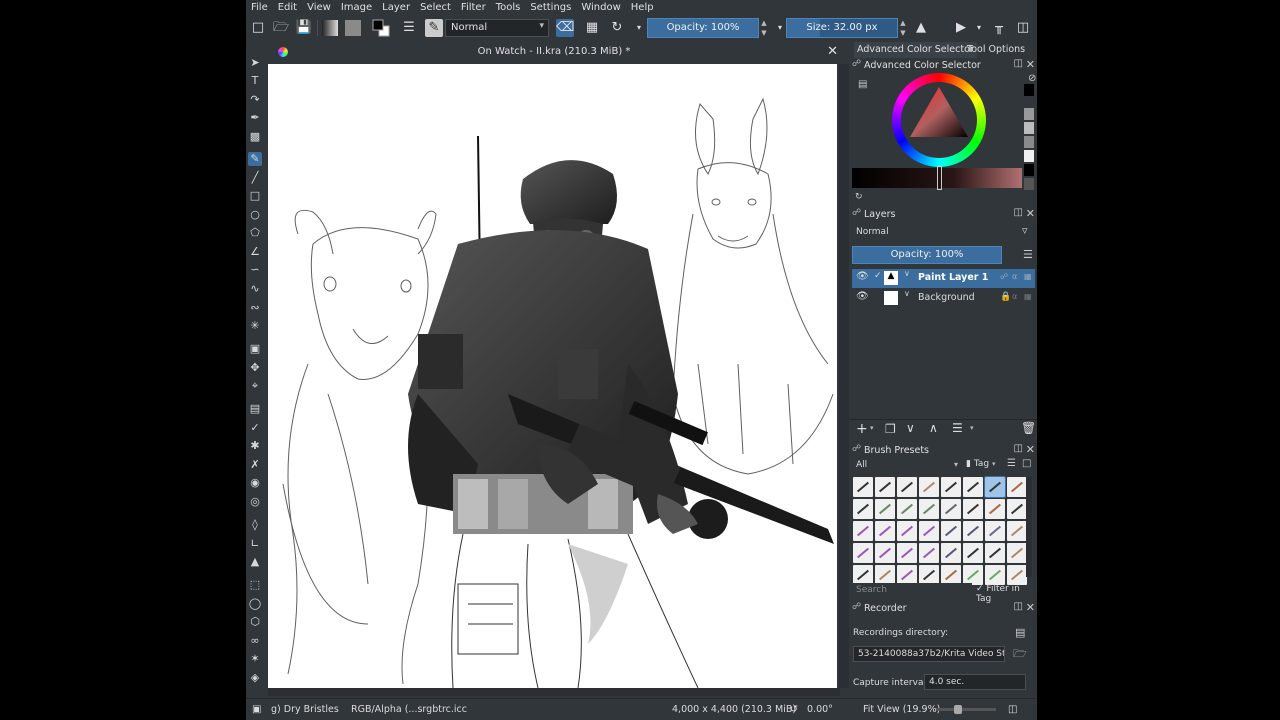 The width and height of the screenshot is (1280, 720). Describe the element at coordinates (943, 298) in the screenshot. I see `layer-row: 👁 ∨ Background 🔒 α ▦` at that location.